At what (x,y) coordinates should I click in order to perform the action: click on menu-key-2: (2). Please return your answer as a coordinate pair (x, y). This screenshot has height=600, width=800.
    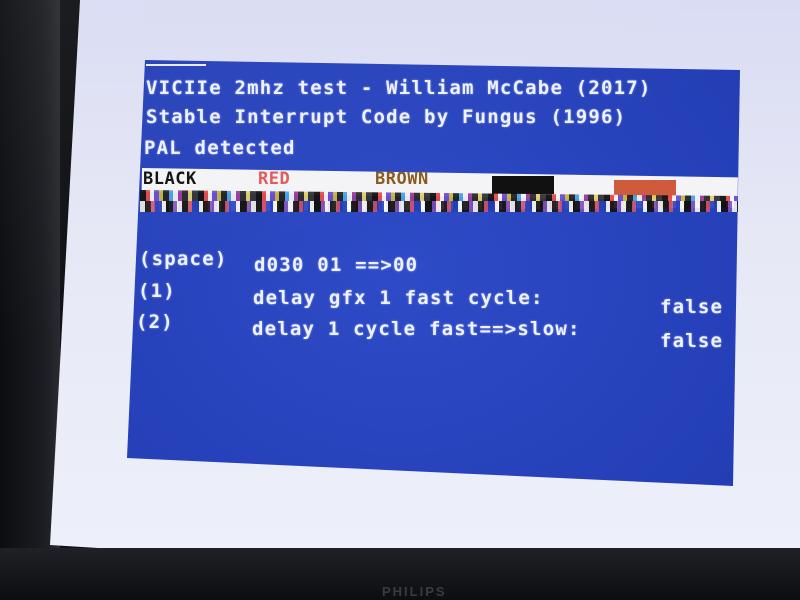
    Looking at the image, I should click on (155, 322).